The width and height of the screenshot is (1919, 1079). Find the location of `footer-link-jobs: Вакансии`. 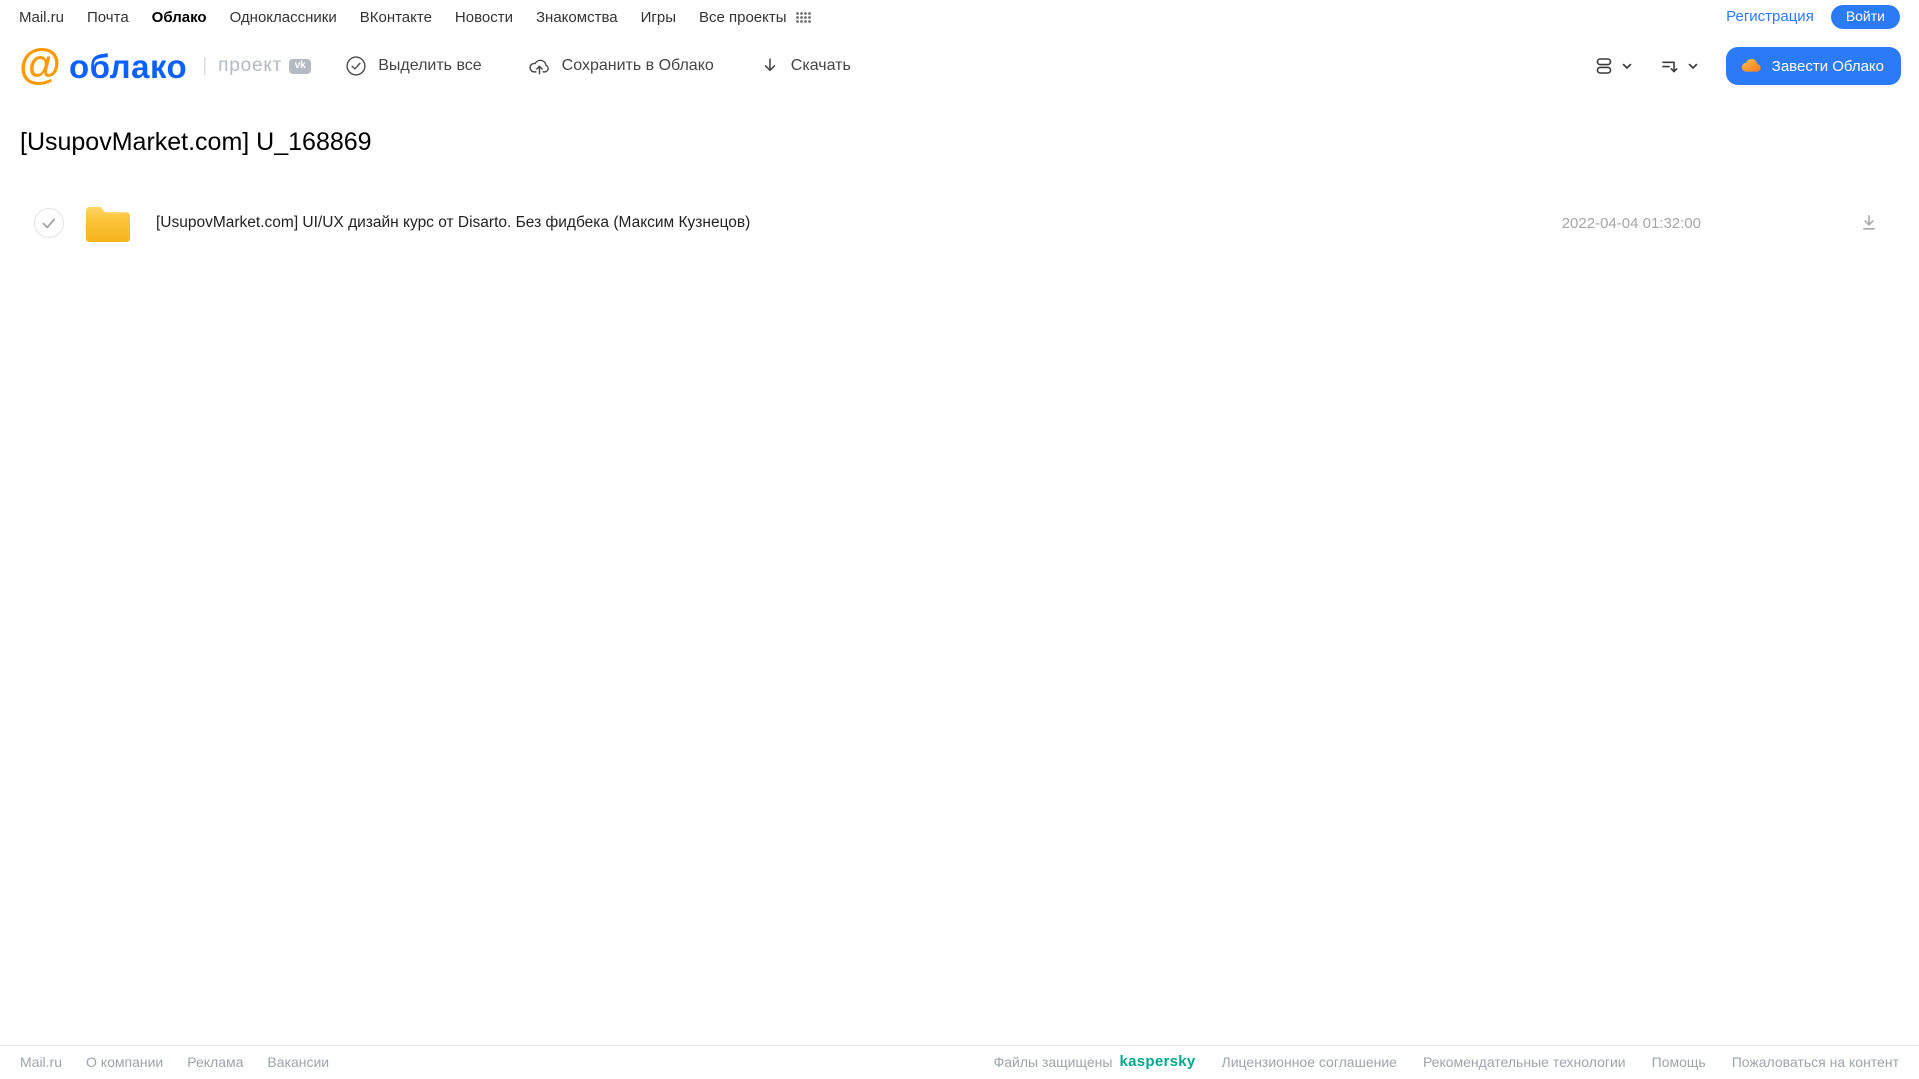

footer-link-jobs: Вакансии is located at coordinates (298, 1062).